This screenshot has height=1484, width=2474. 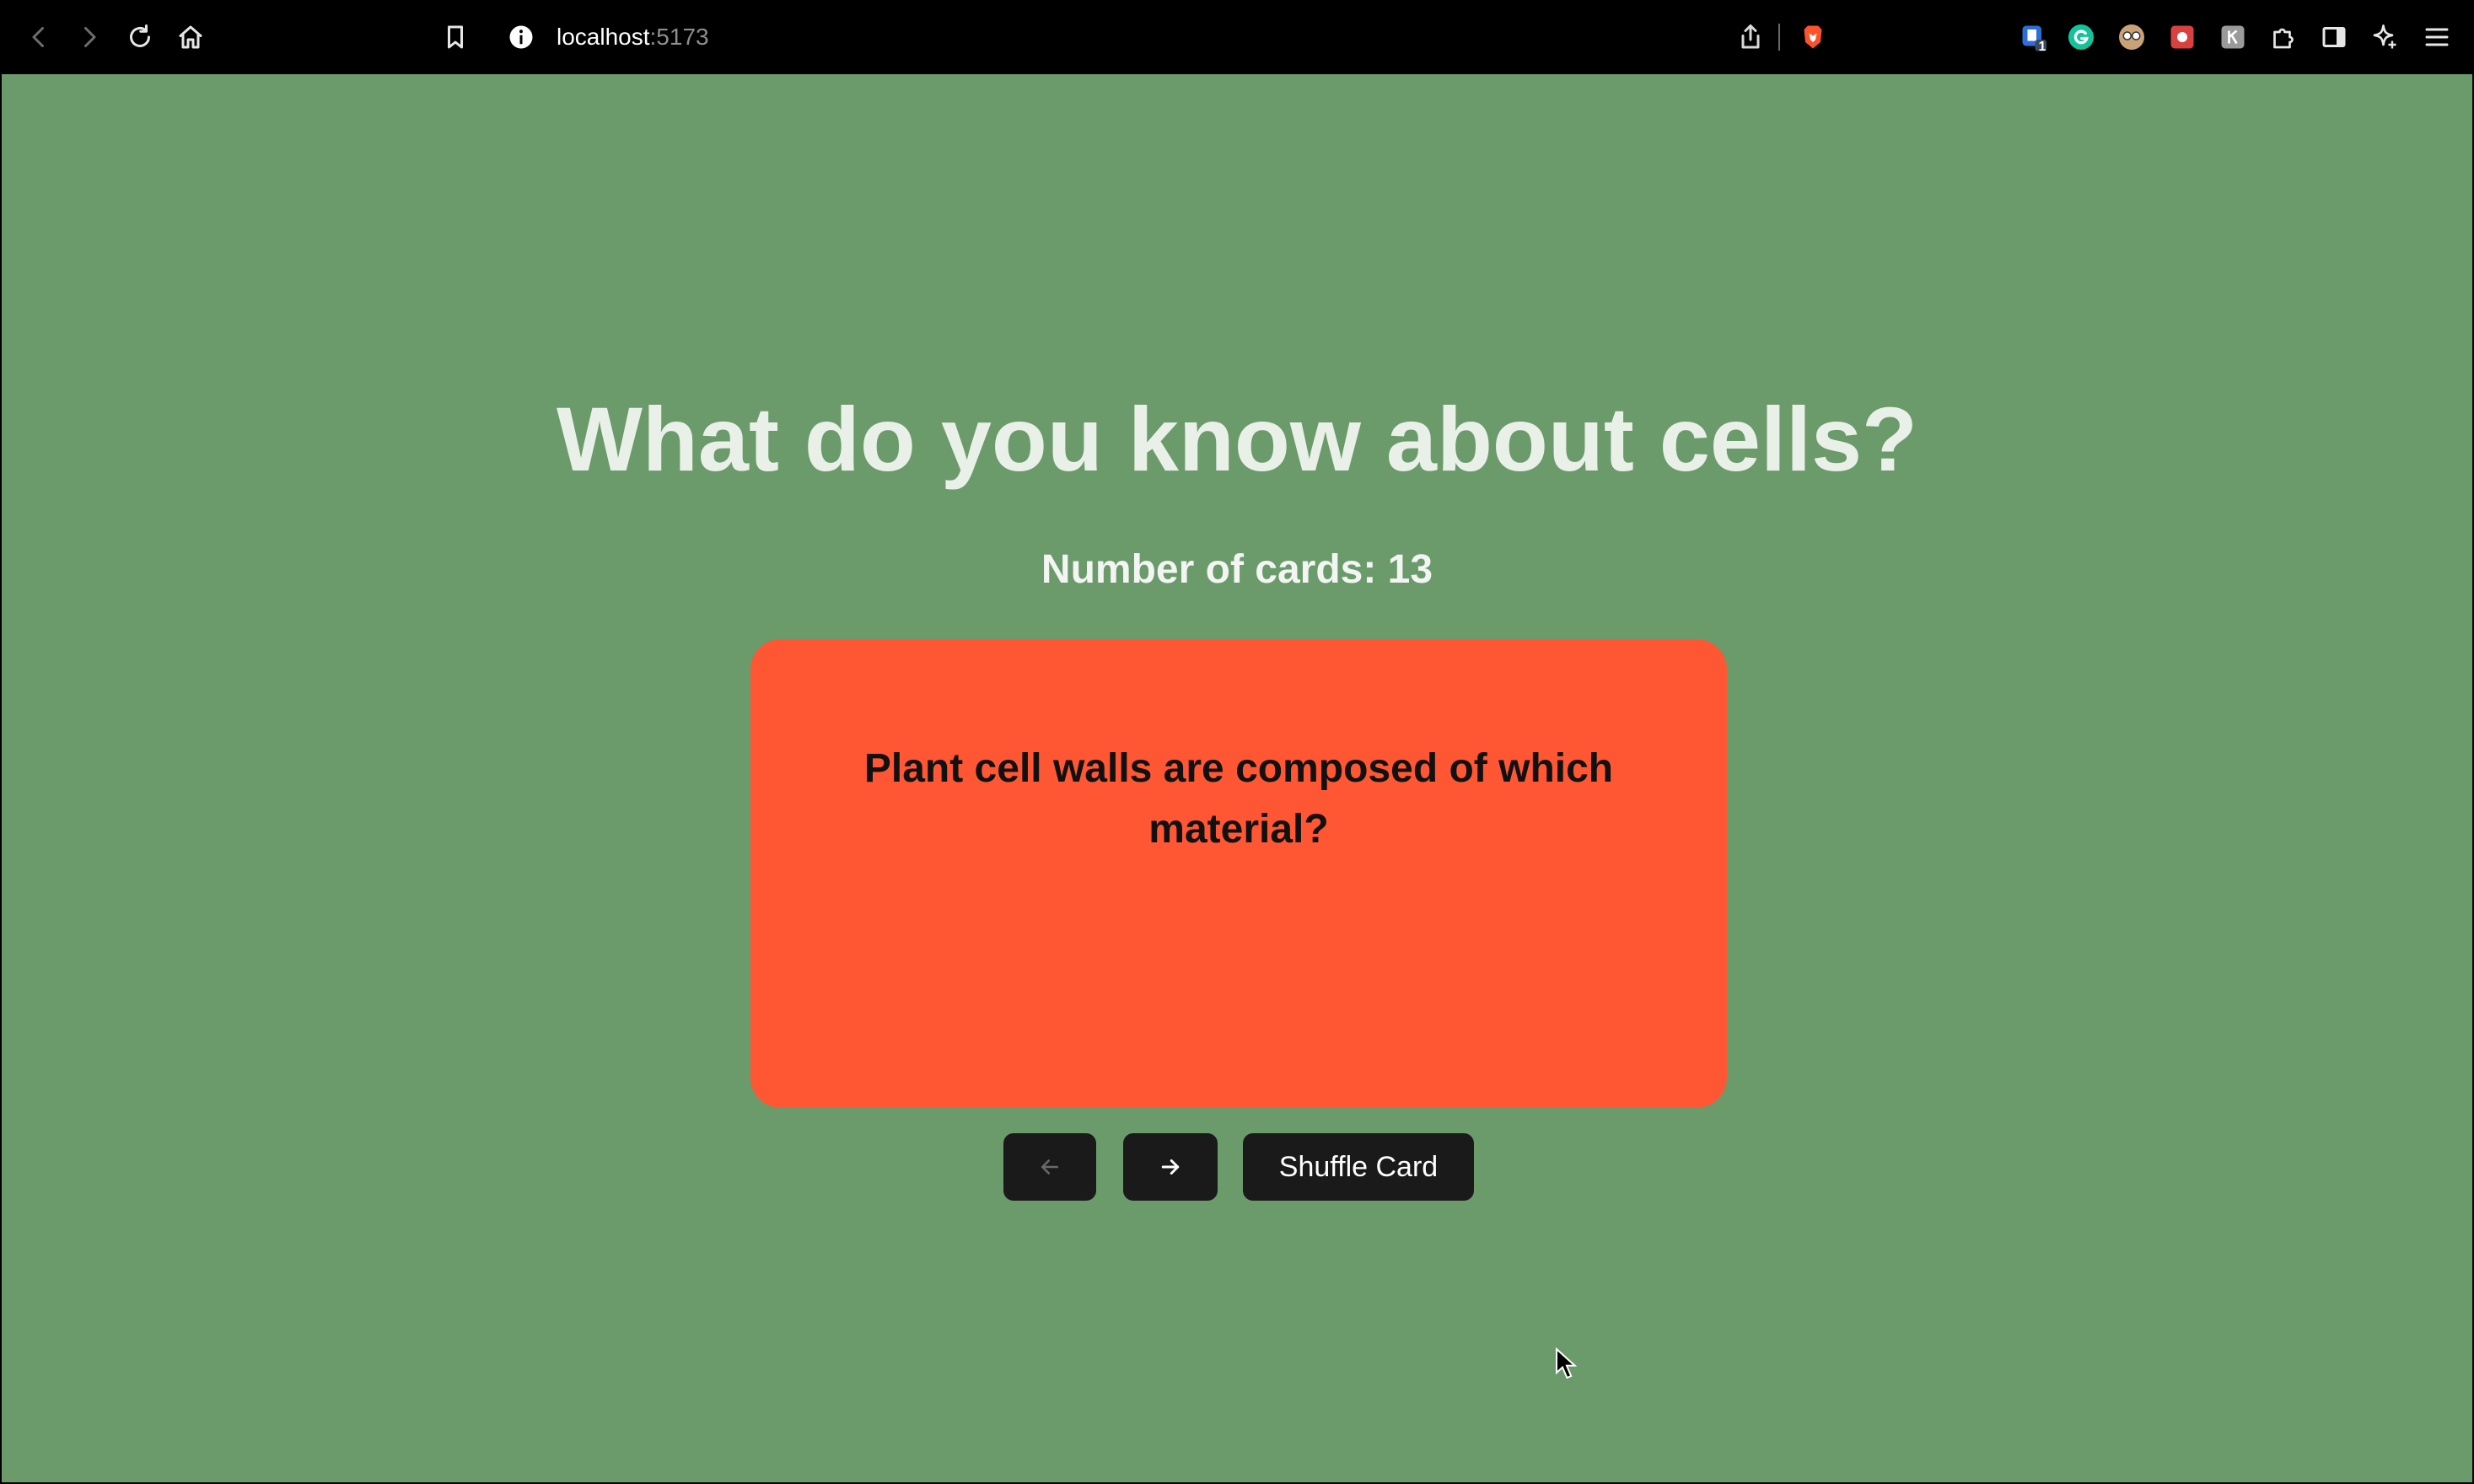 I want to click on url-port: :5173, so click(x=679, y=37).